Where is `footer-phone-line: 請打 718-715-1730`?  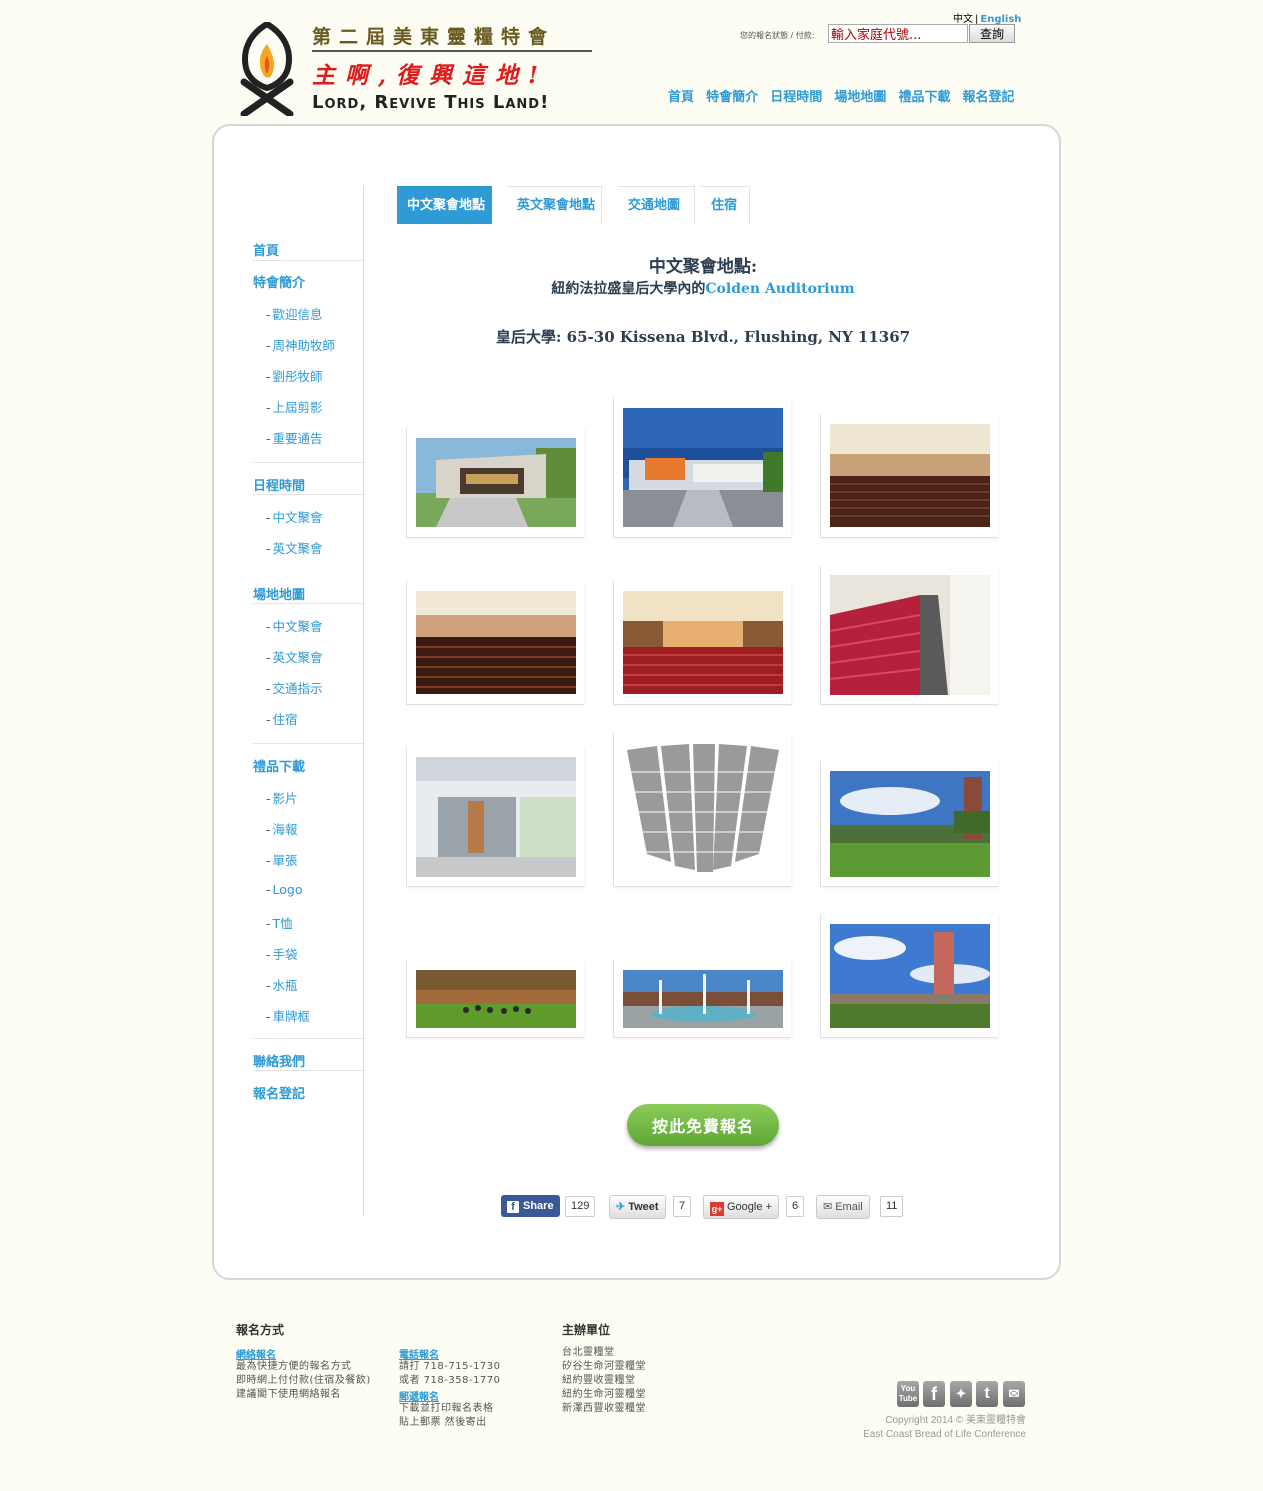 footer-phone-line: 請打 718-715-1730 is located at coordinates (450, 1366).